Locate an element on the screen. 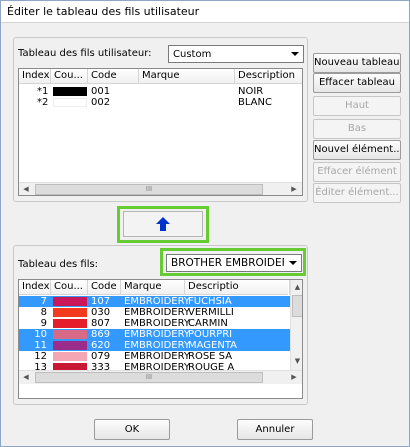 Image resolution: width=410 pixels, height=447 pixels. row-description: VERMILLI is located at coordinates (211, 312).